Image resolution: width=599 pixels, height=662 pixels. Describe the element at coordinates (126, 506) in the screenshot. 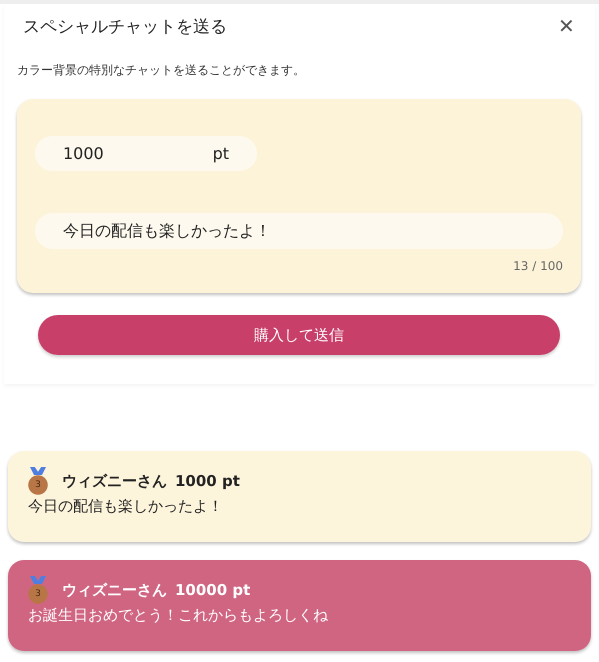

I see `chat-message: 今日の配信も楽しかったよ！` at that location.